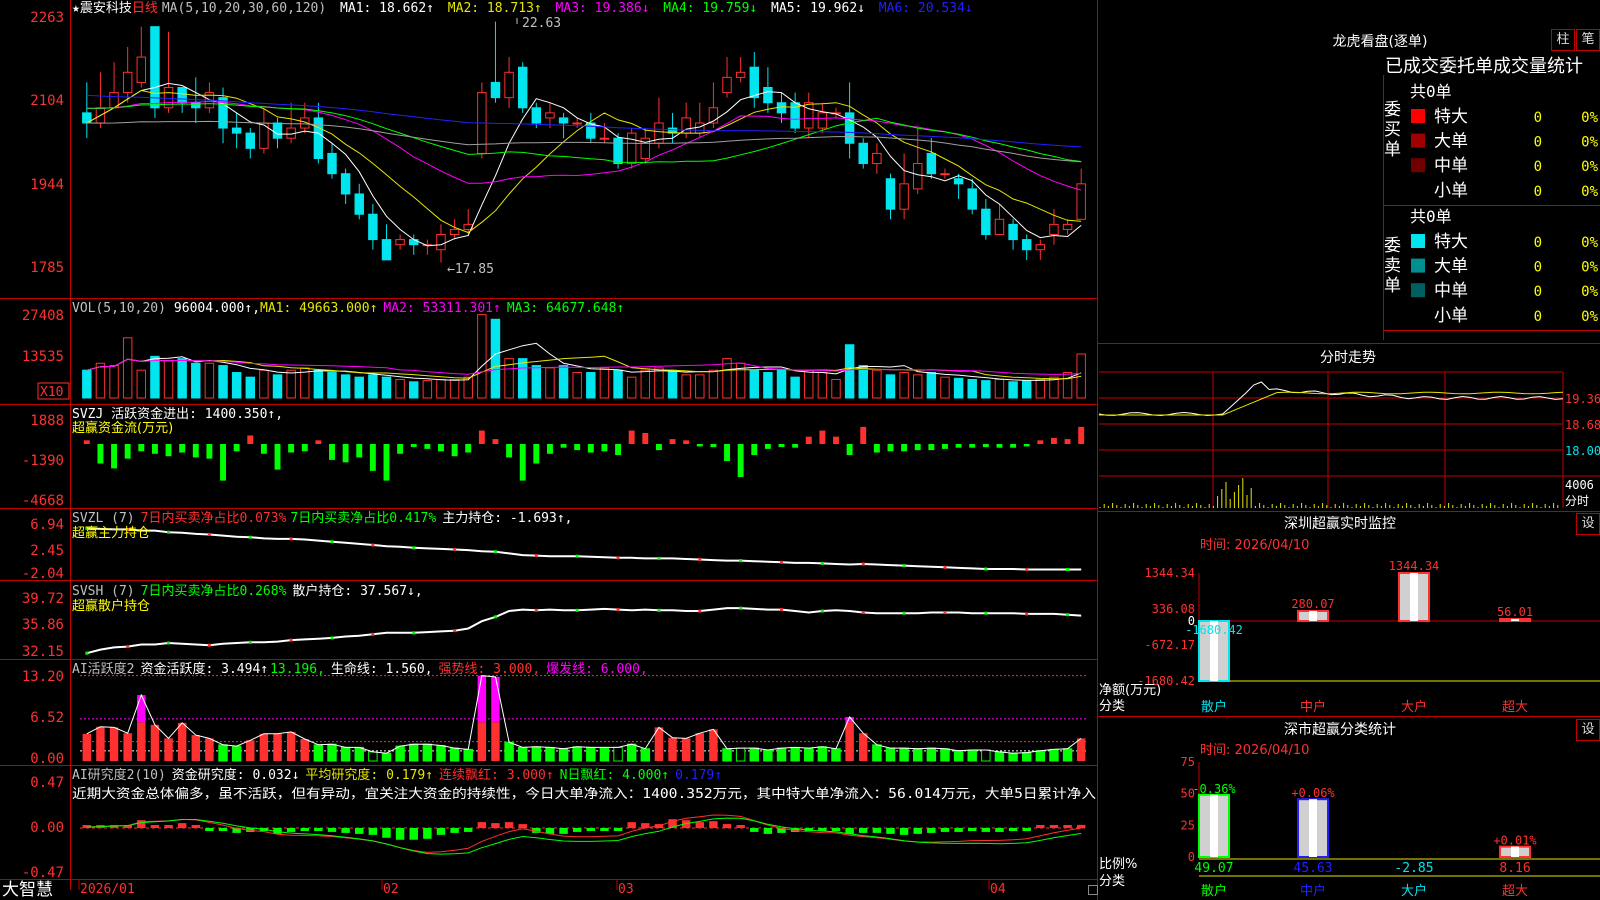 The width and height of the screenshot is (1600, 900). What do you see at coordinates (584, 453) in the screenshot?
I see `svzj-layer` at bounding box center [584, 453].